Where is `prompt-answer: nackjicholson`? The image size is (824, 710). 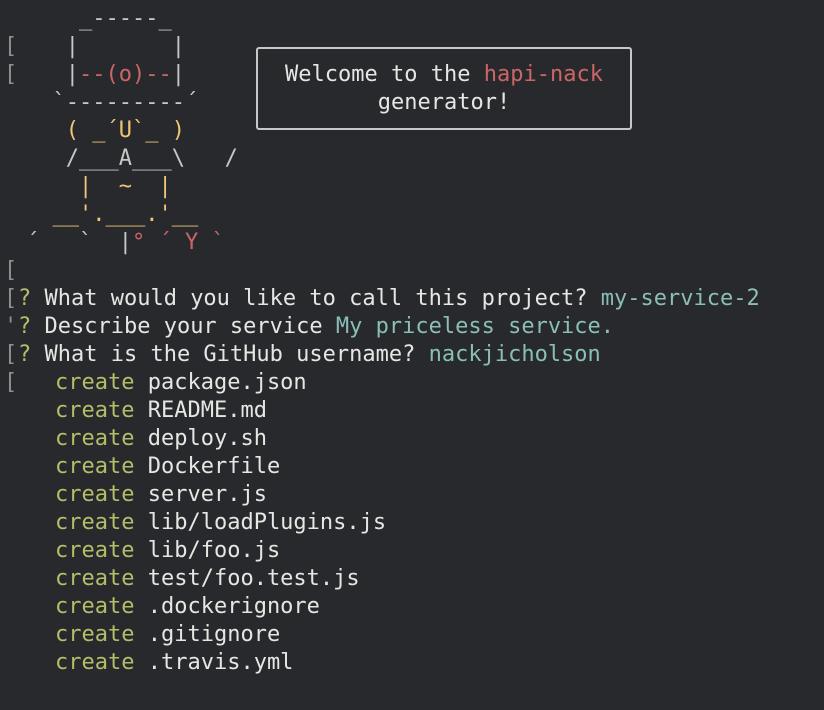
prompt-answer: nackjicholson is located at coordinates (514, 354).